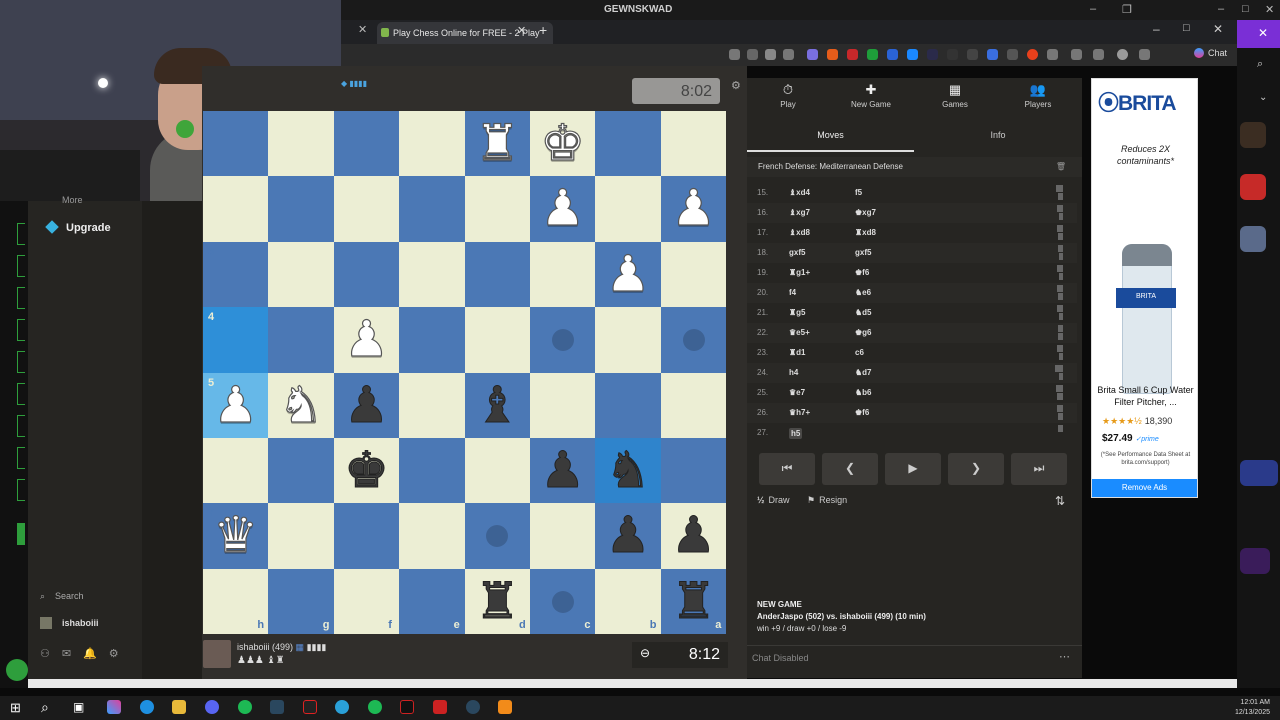 The height and width of the screenshot is (720, 1280). Describe the element at coordinates (235, 535) in the screenshot. I see `white-queen-piece: ♛` at that location.